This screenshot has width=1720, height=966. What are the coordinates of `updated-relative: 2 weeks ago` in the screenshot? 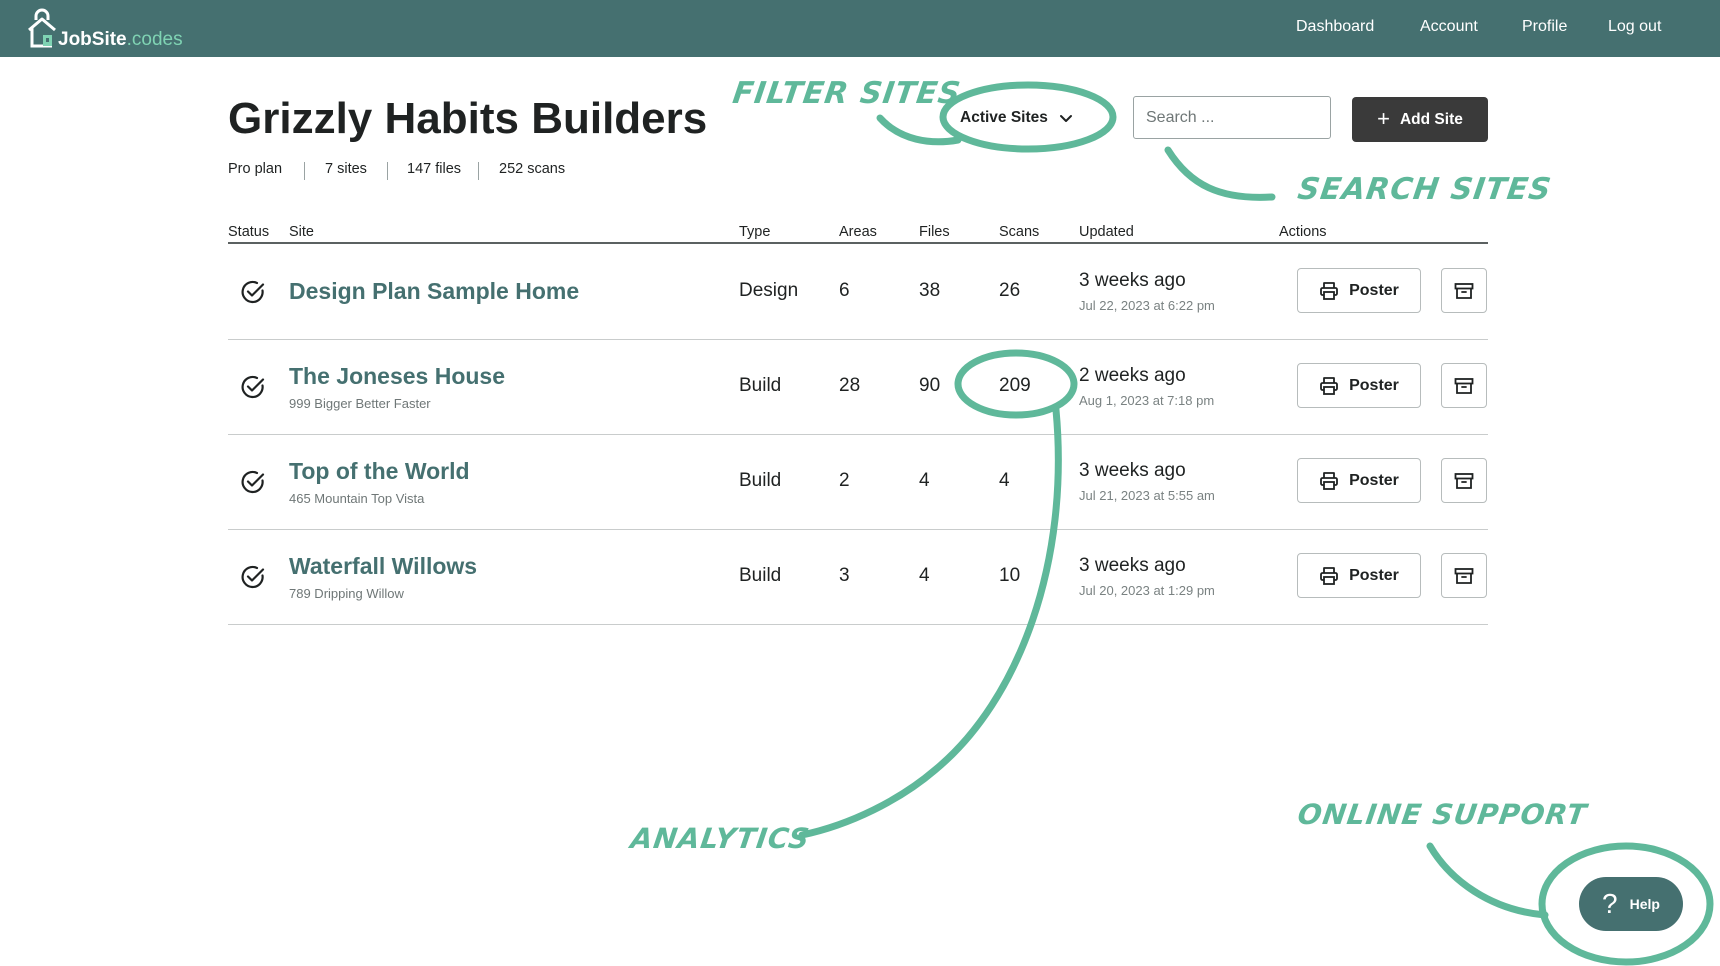 It's located at (1132, 375).